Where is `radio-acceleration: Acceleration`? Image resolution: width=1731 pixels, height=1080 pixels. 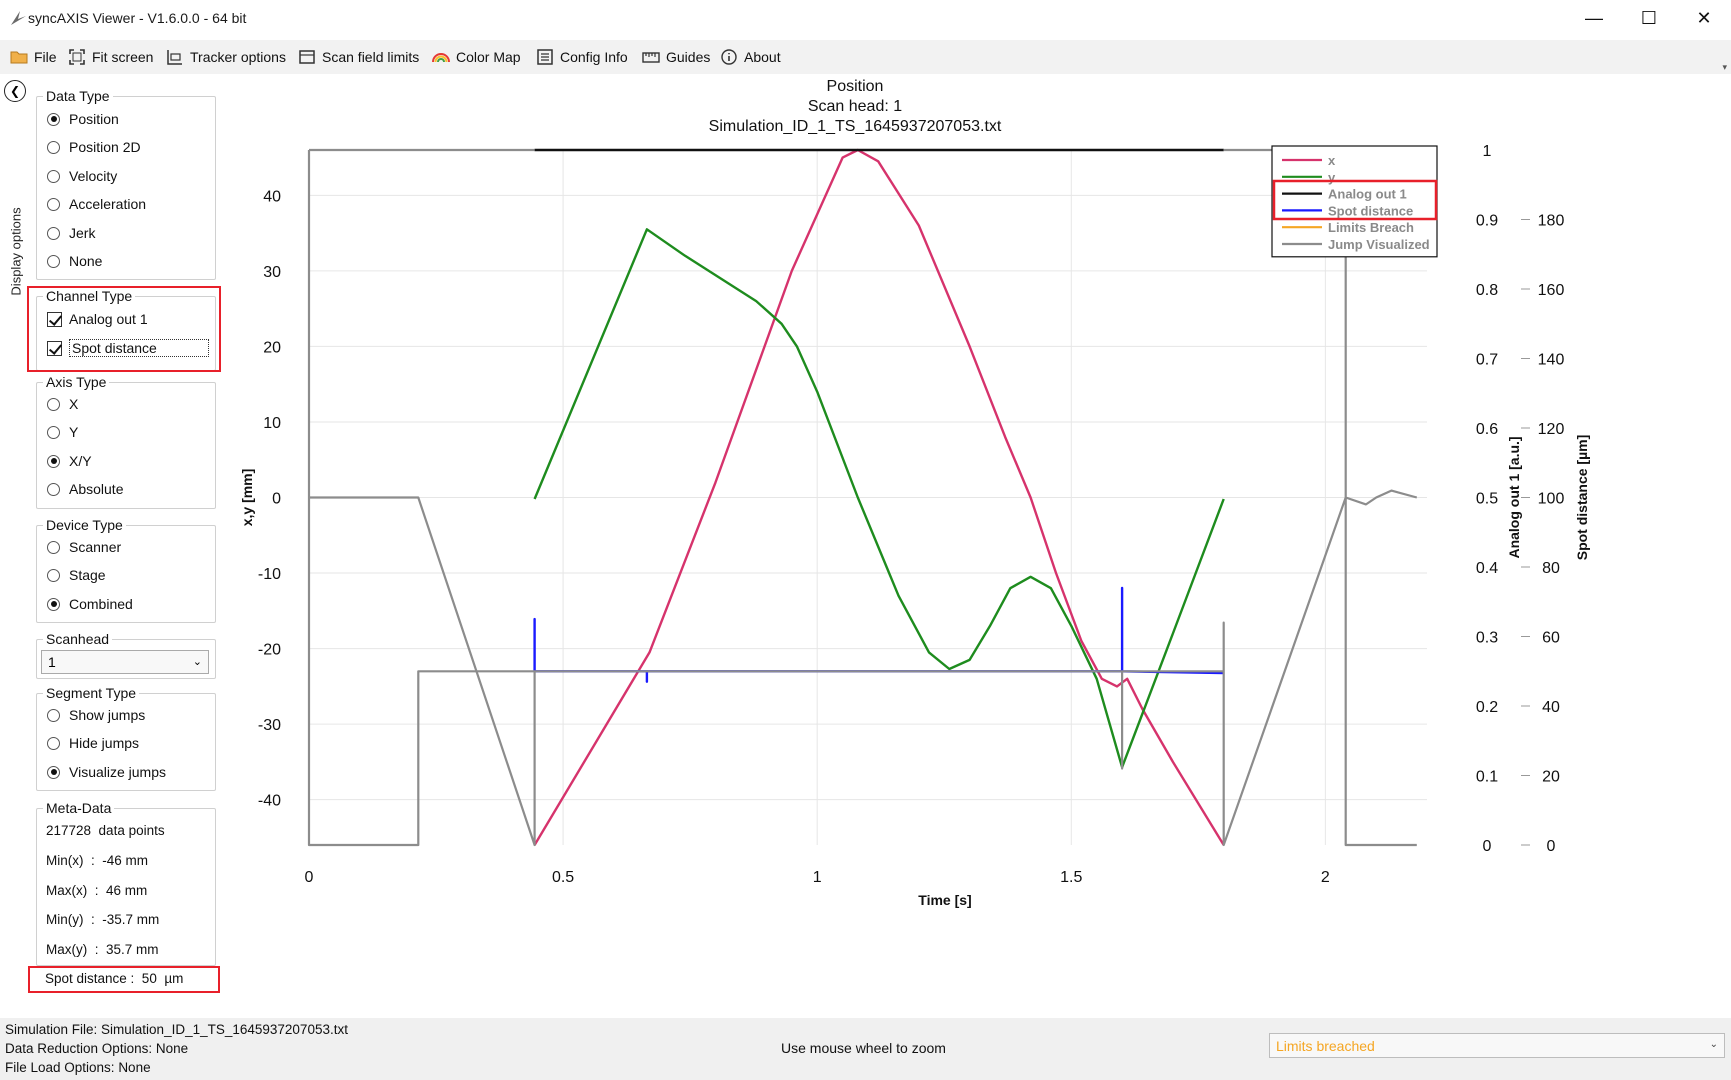 radio-acceleration: Acceleration is located at coordinates (96, 204).